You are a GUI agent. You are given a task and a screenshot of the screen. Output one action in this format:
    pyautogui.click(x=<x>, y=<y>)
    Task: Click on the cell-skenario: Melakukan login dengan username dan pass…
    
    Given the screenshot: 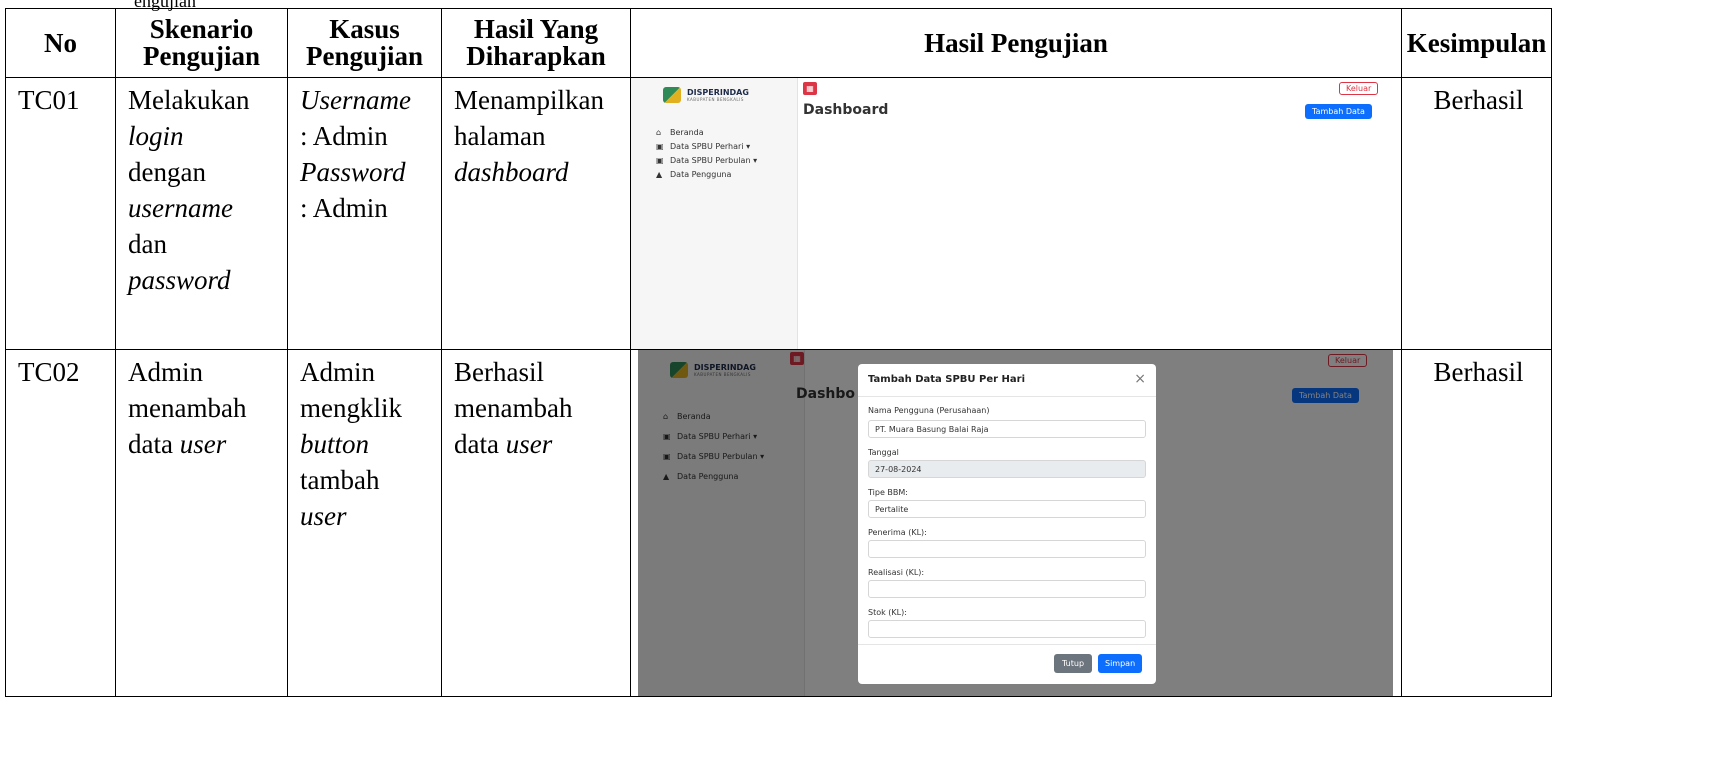 What is the action you would take?
    pyautogui.click(x=201, y=213)
    